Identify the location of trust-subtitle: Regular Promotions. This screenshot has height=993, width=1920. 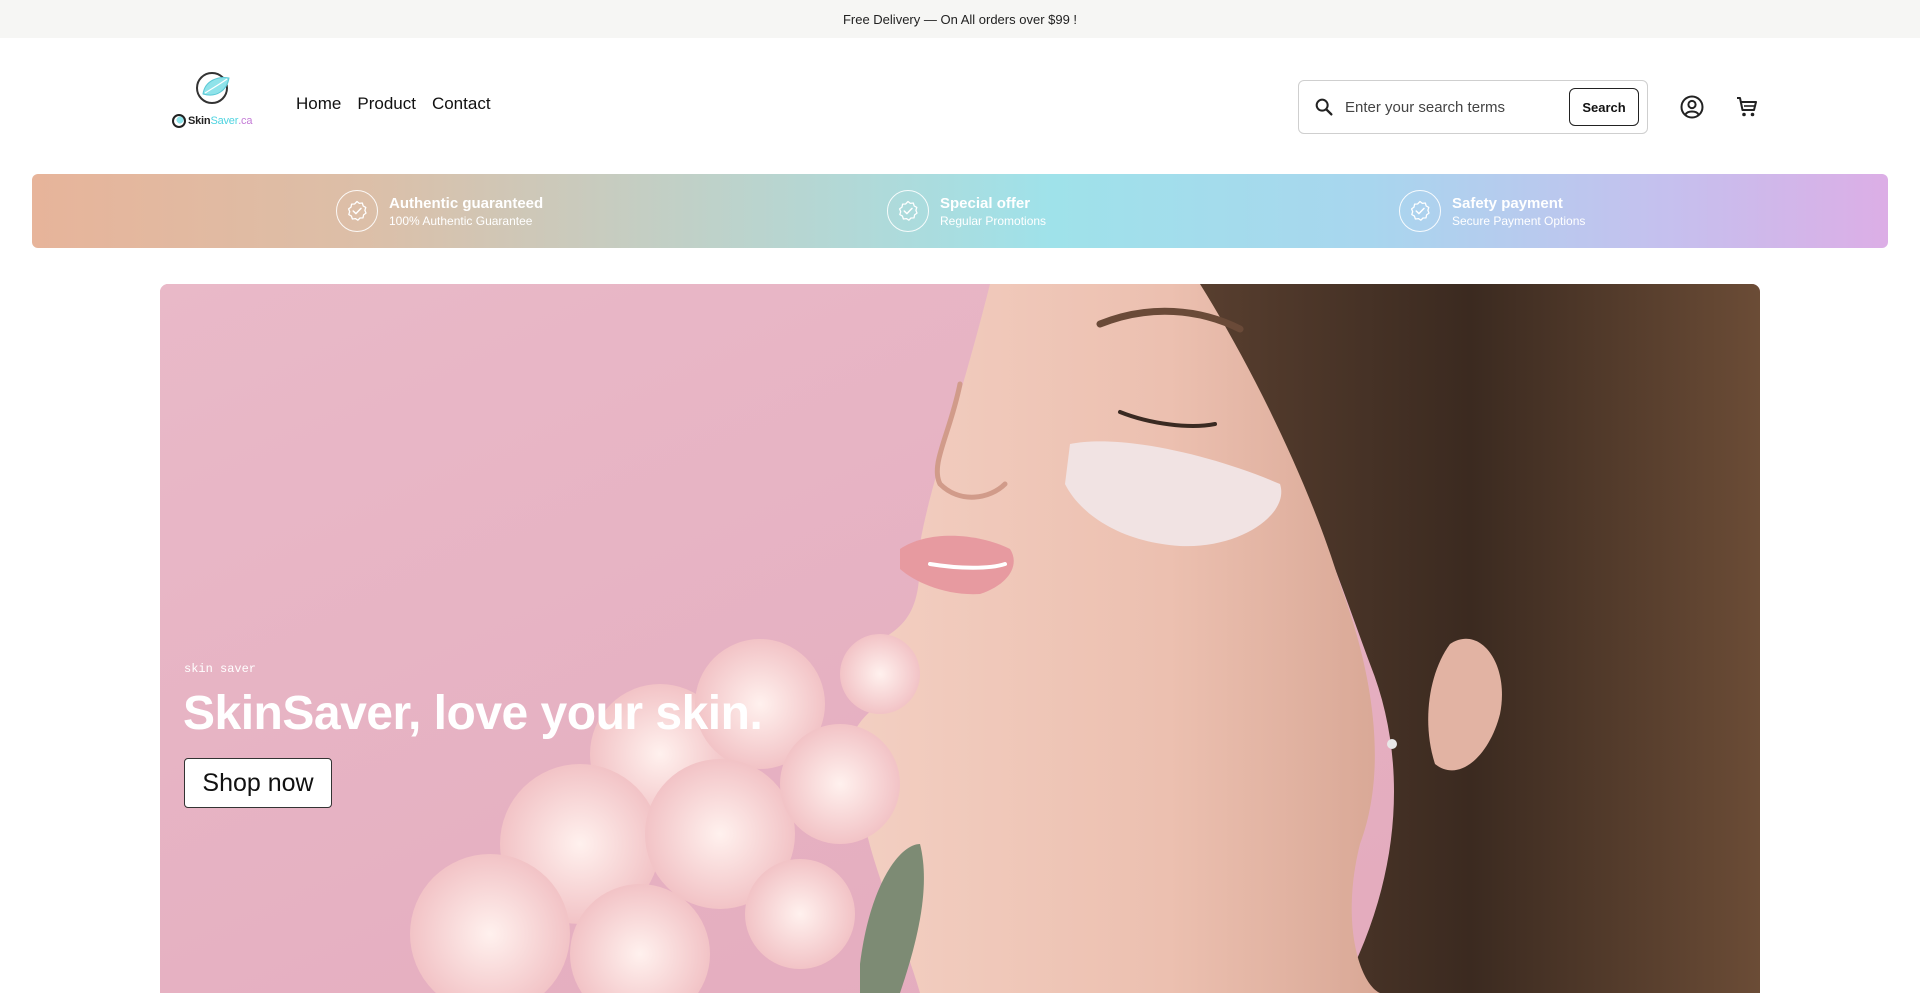
(993, 220).